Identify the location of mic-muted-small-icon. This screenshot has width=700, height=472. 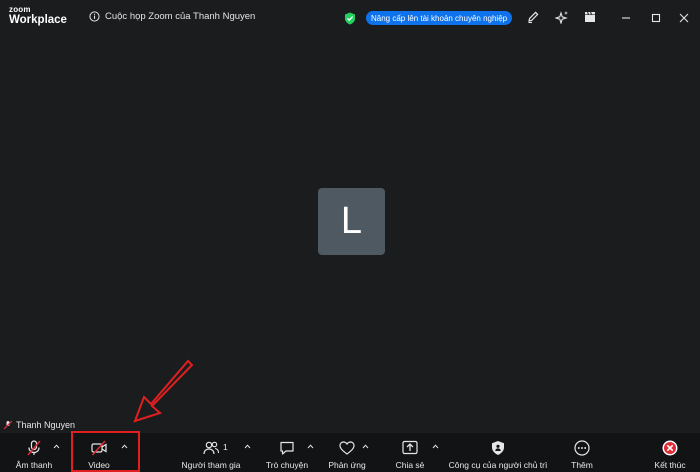
(8, 425).